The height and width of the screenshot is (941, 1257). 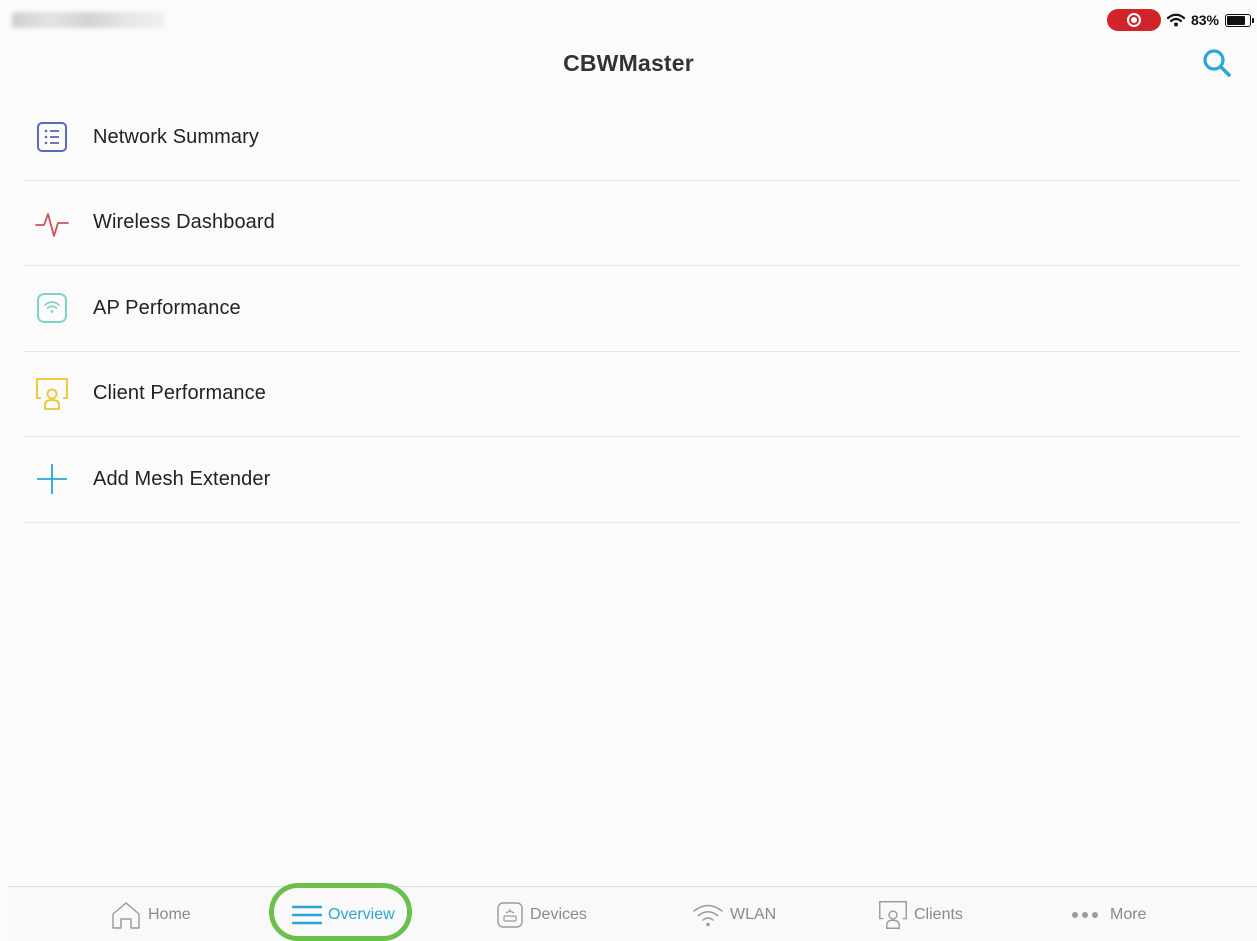 What do you see at coordinates (628, 20) in the screenshot?
I see `status-bar: 83%` at bounding box center [628, 20].